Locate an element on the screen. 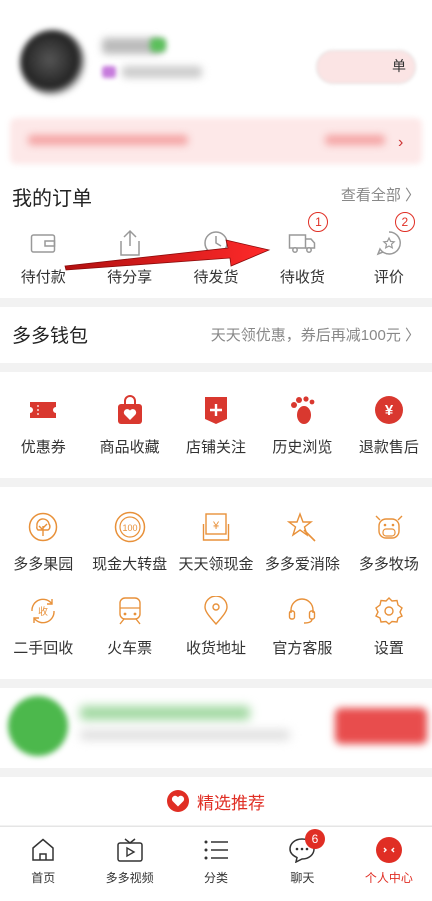  cash-envelope-icon: ¥ is located at coordinates (216, 527).